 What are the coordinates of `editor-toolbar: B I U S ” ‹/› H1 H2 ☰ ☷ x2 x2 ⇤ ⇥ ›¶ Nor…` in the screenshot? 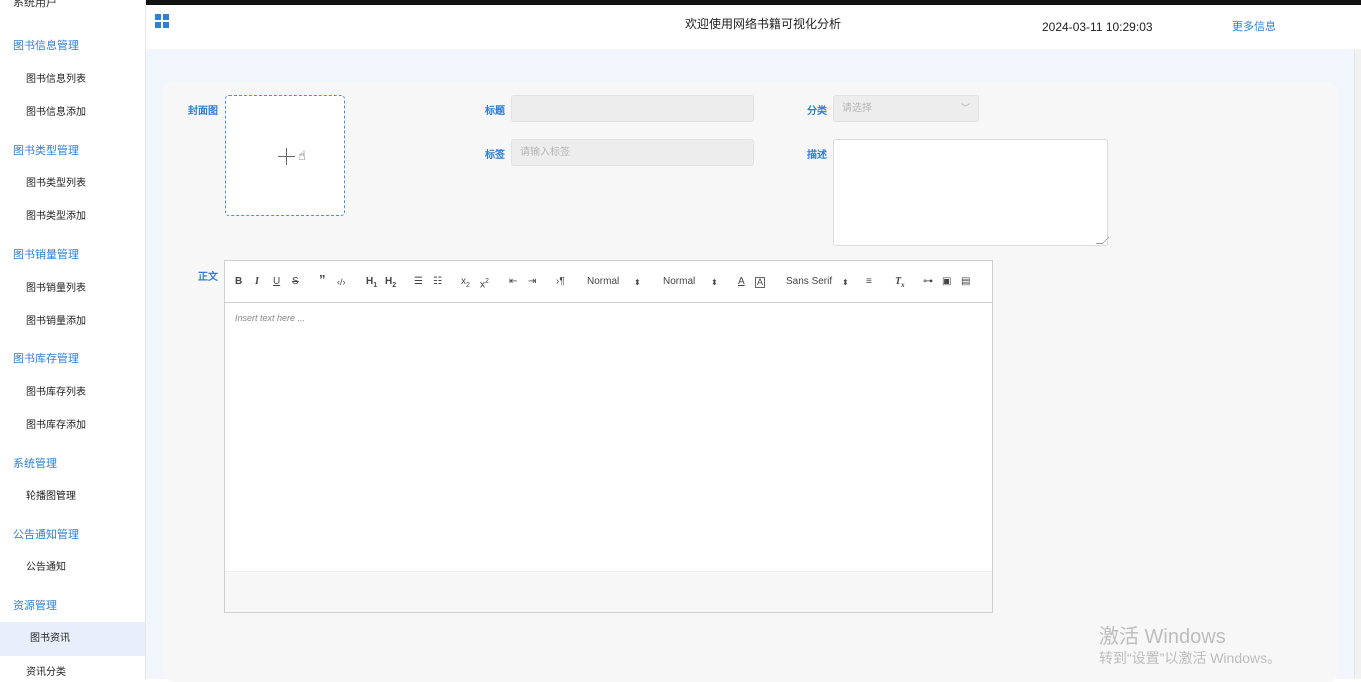 It's located at (608, 282).